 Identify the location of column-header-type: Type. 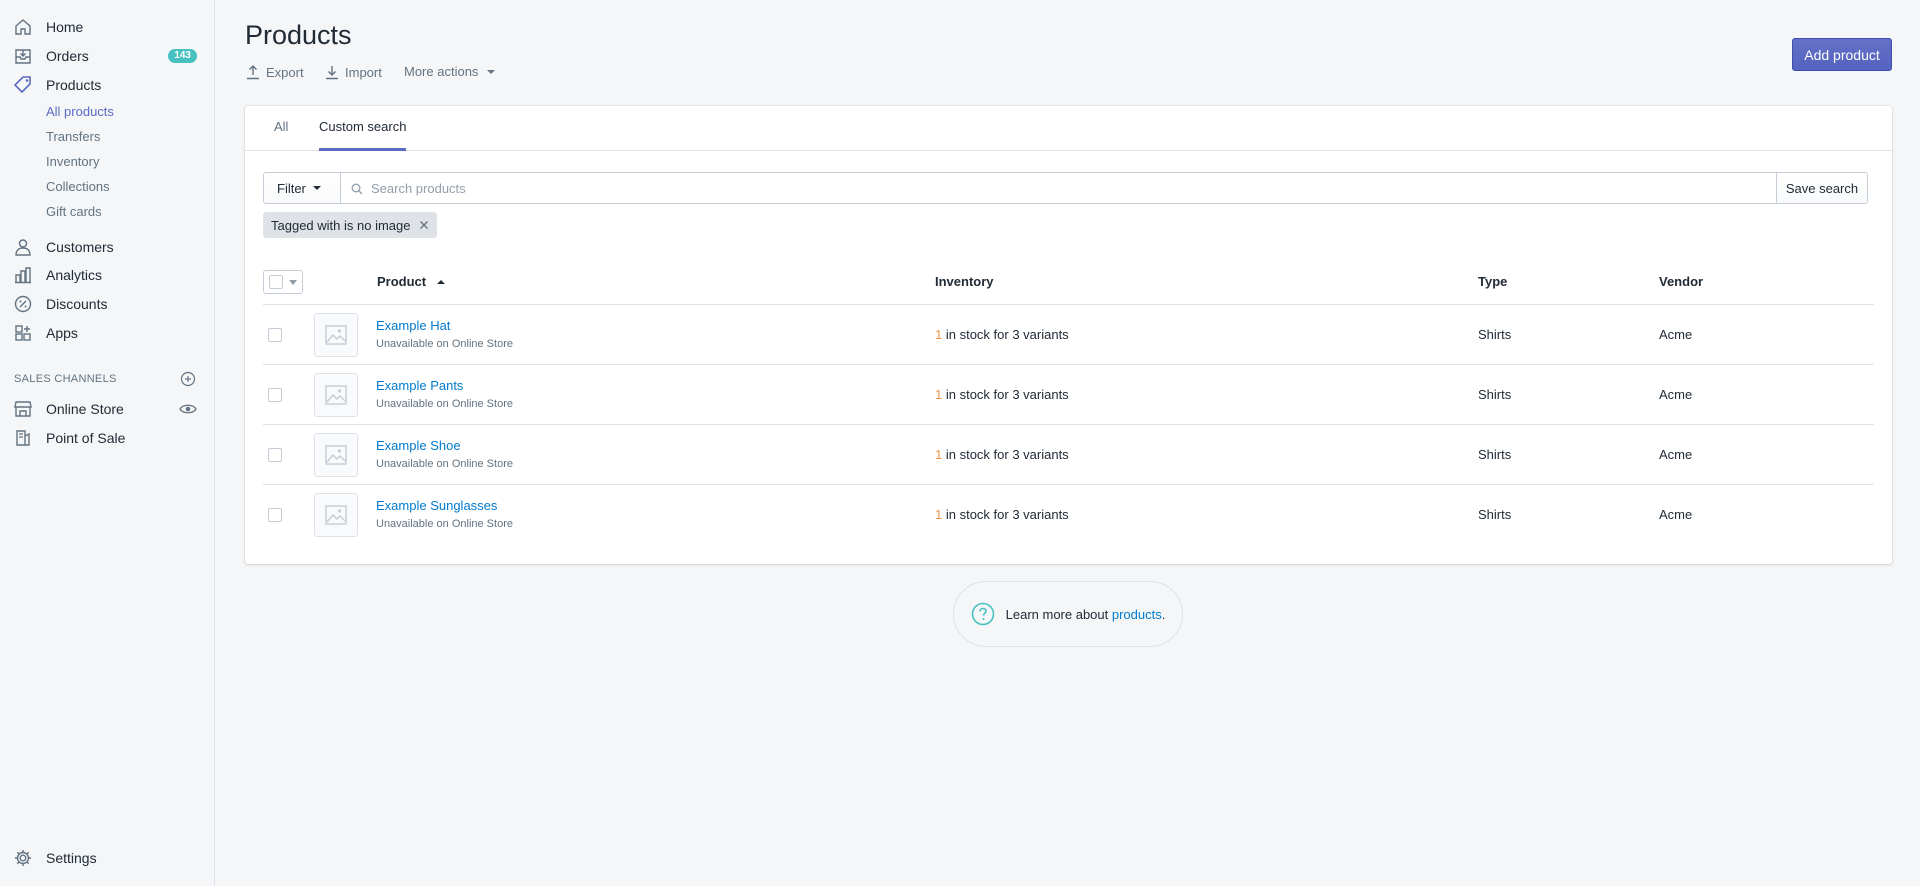
(1492, 281).